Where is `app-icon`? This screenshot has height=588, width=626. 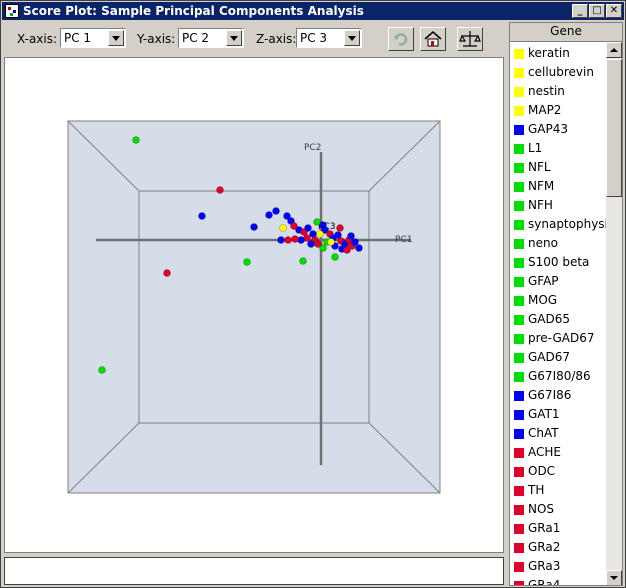 app-icon is located at coordinates (12, 11).